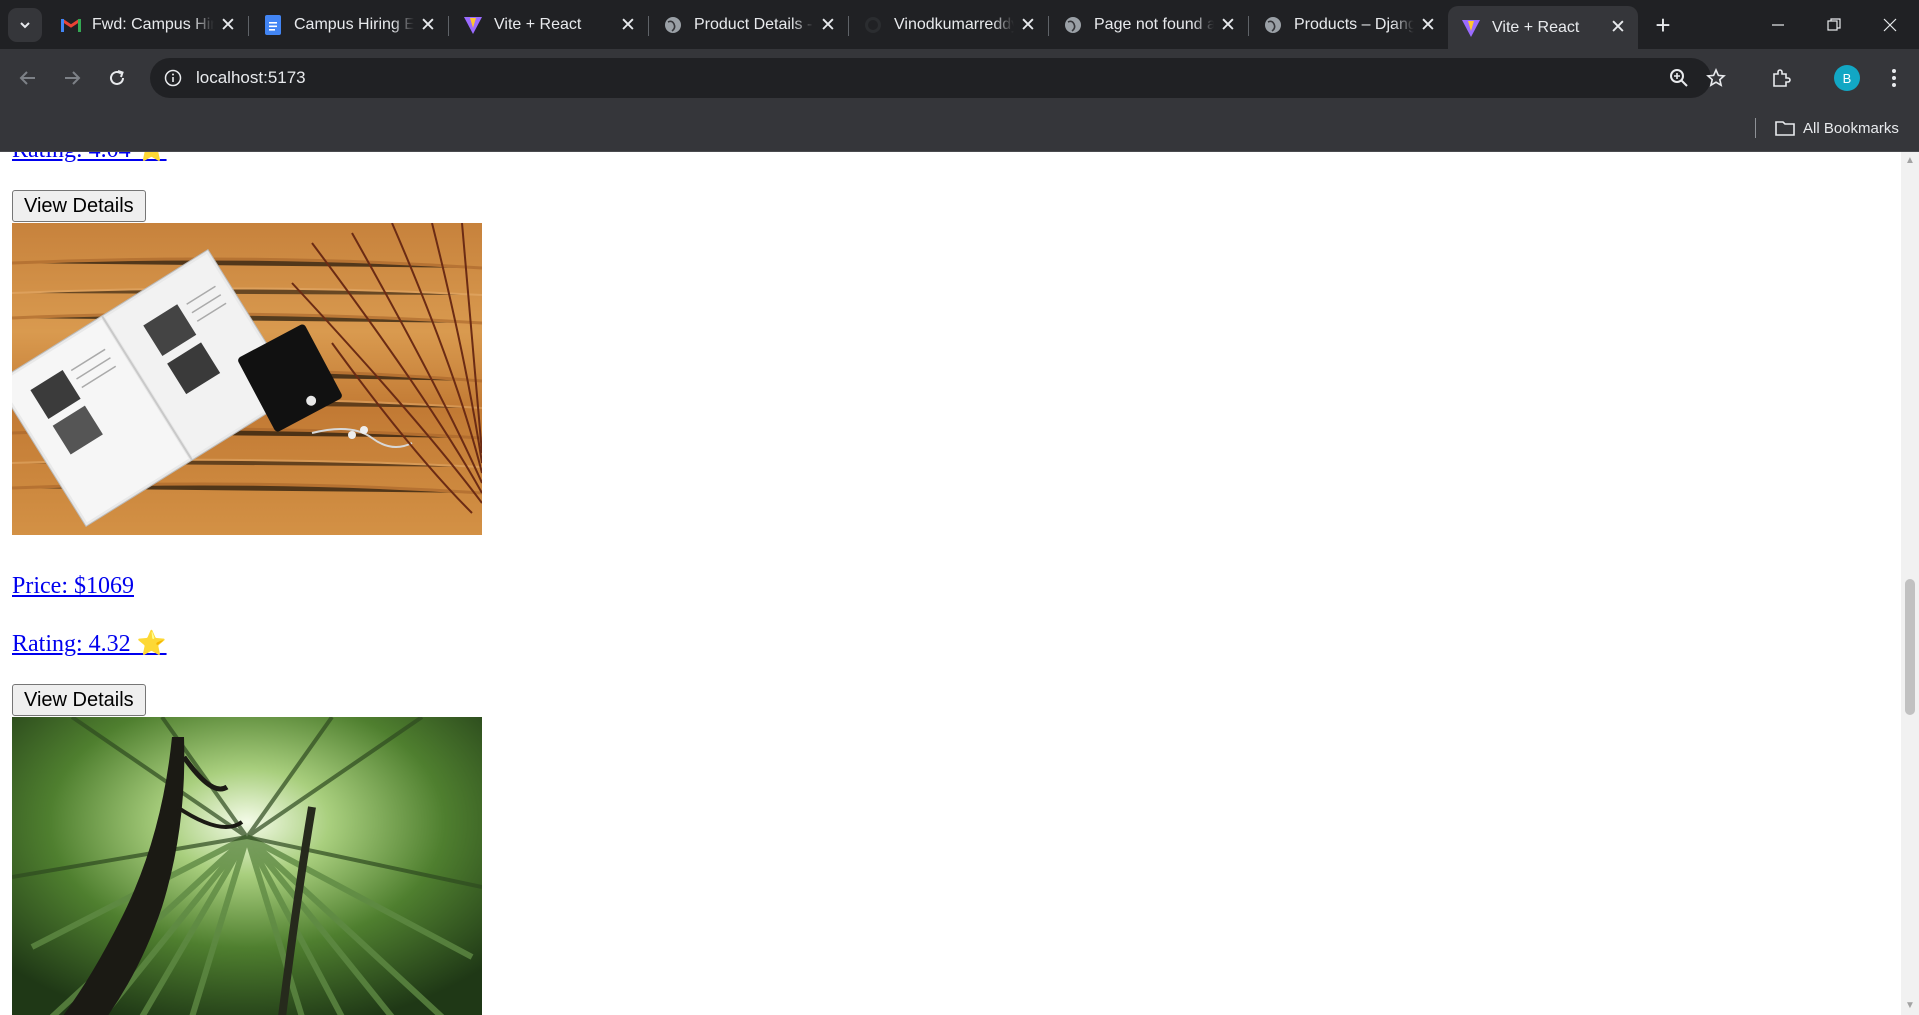 Image resolution: width=1919 pixels, height=1015 pixels. I want to click on tab-page-not-found: Page not found at ✕, so click(1149, 25).